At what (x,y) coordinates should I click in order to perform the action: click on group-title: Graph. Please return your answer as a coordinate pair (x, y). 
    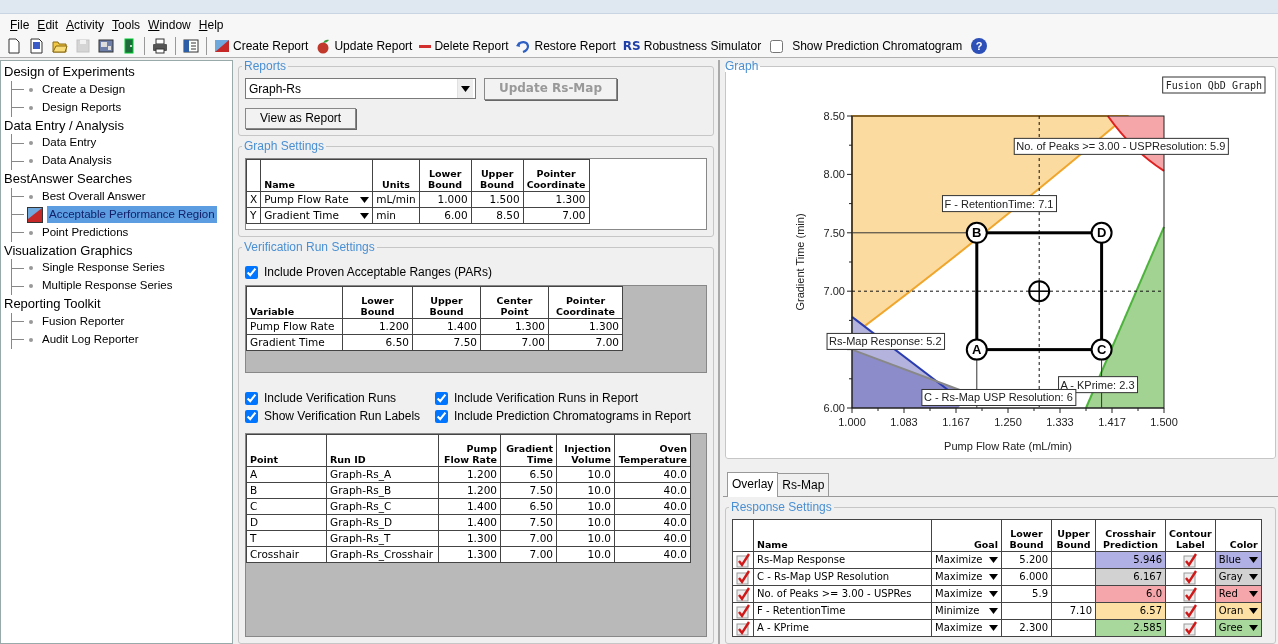
    Looking at the image, I should click on (742, 66).